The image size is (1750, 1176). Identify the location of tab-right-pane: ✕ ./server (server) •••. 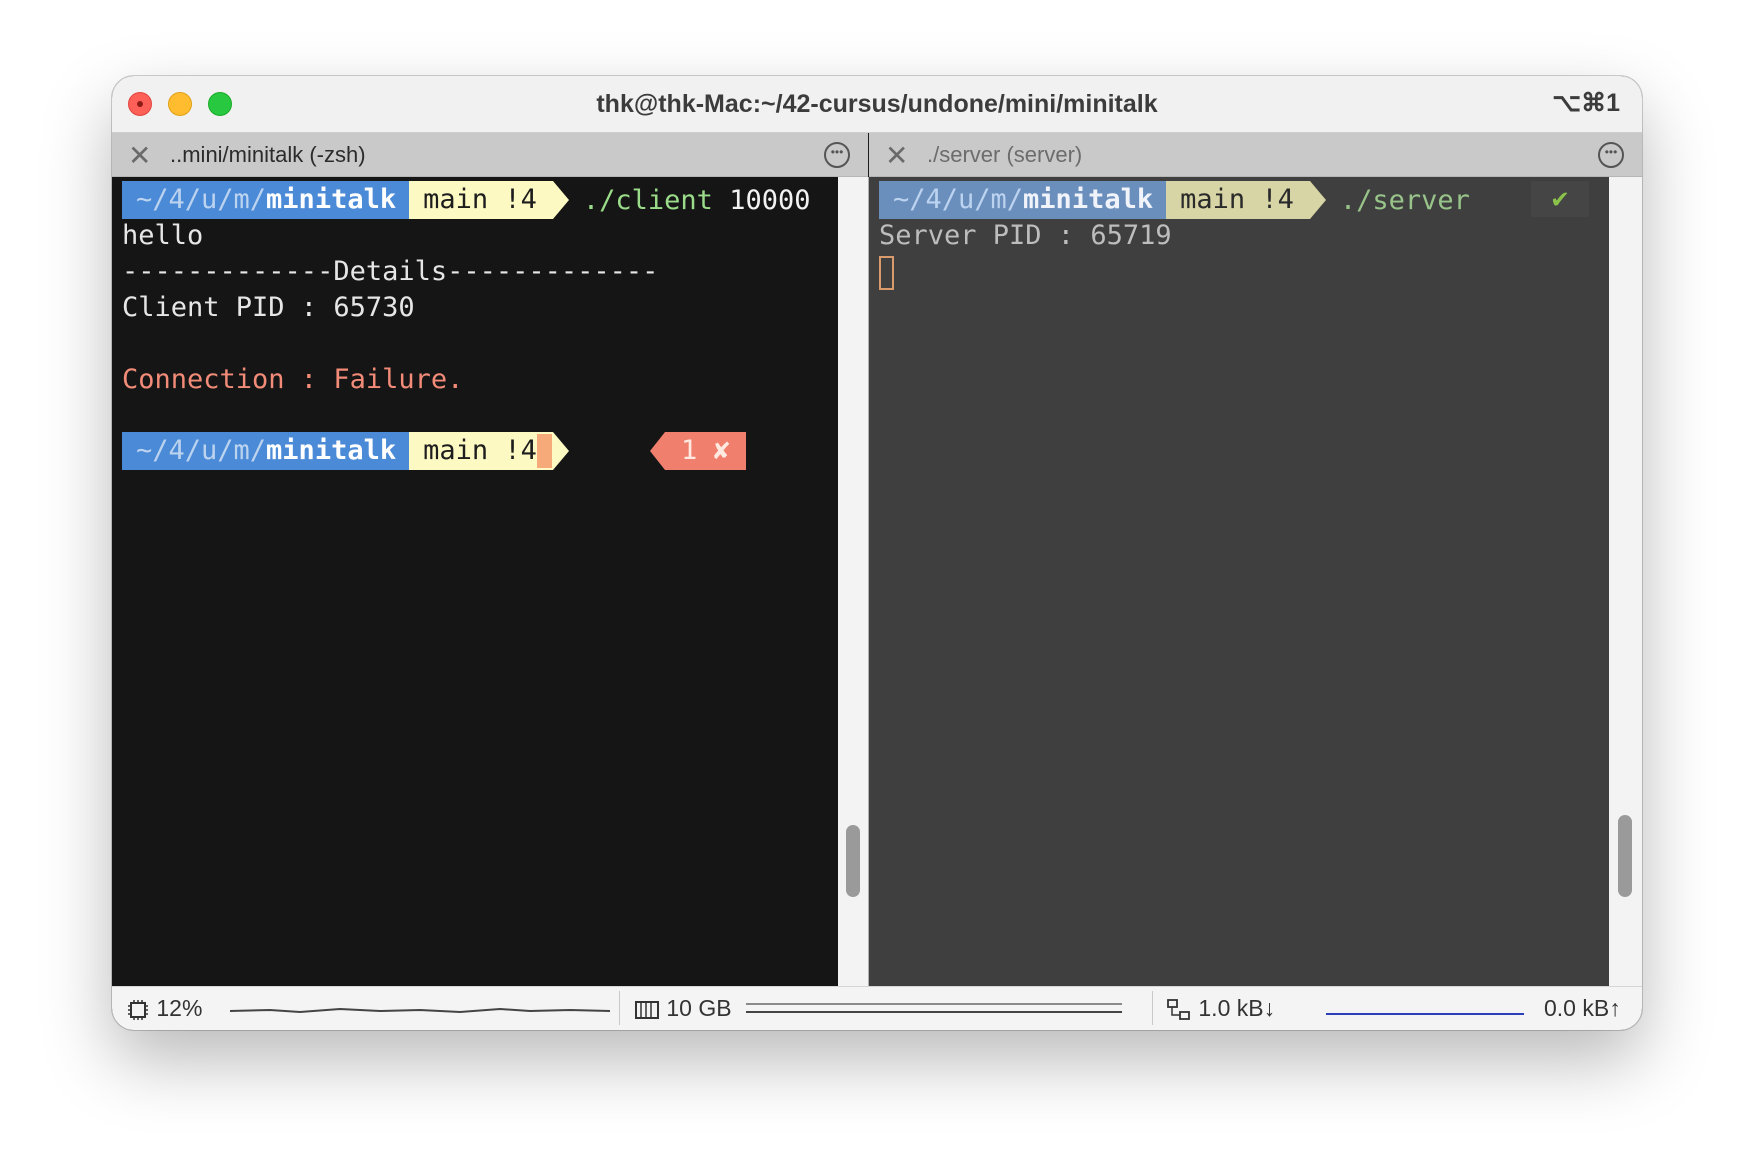
(1255, 155).